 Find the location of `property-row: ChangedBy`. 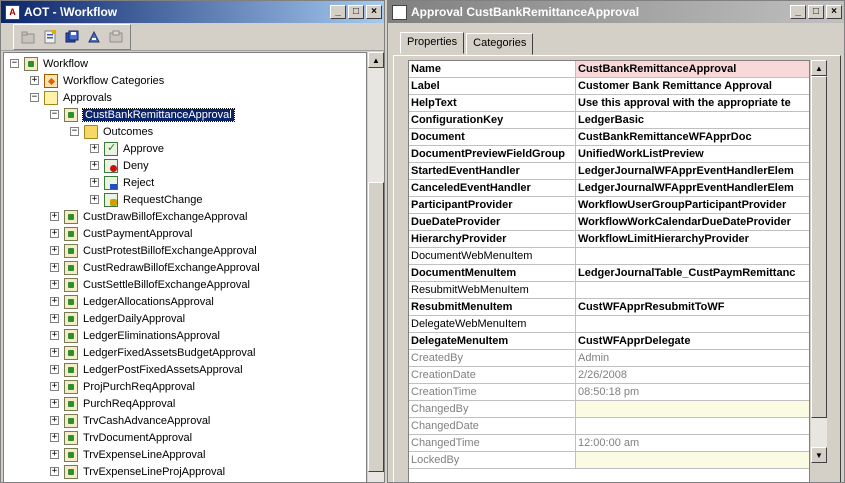

property-row: ChangedBy is located at coordinates (609, 409).